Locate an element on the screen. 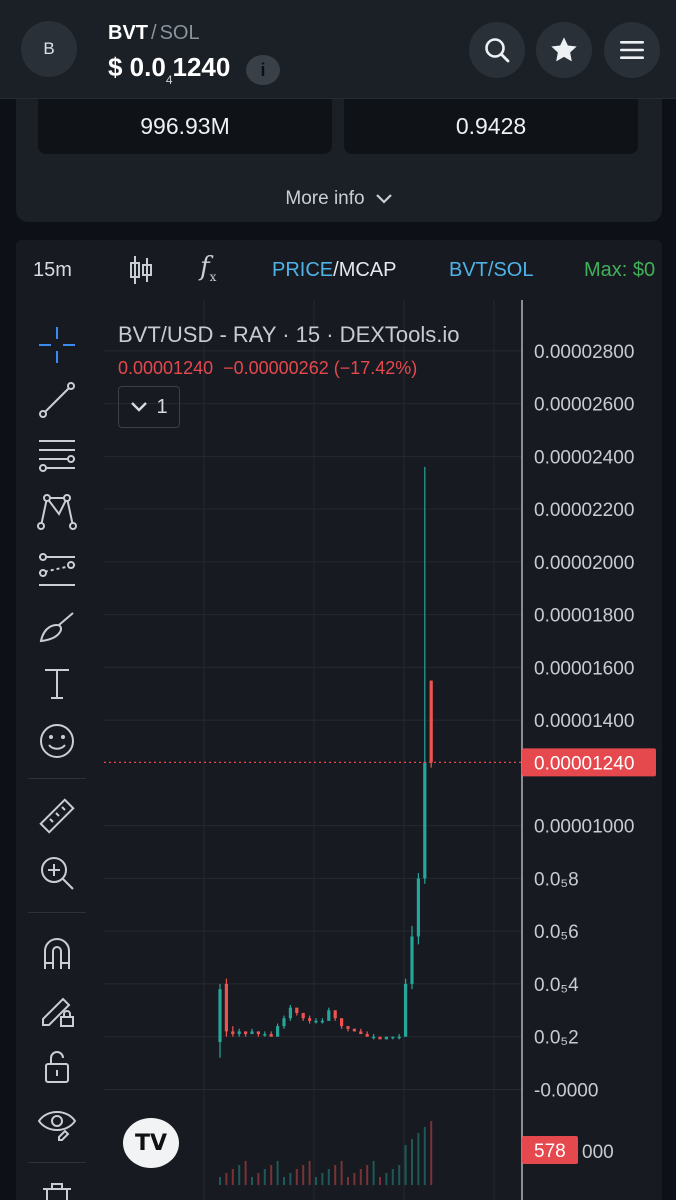  delete-tool is located at coordinates (57, 1188).